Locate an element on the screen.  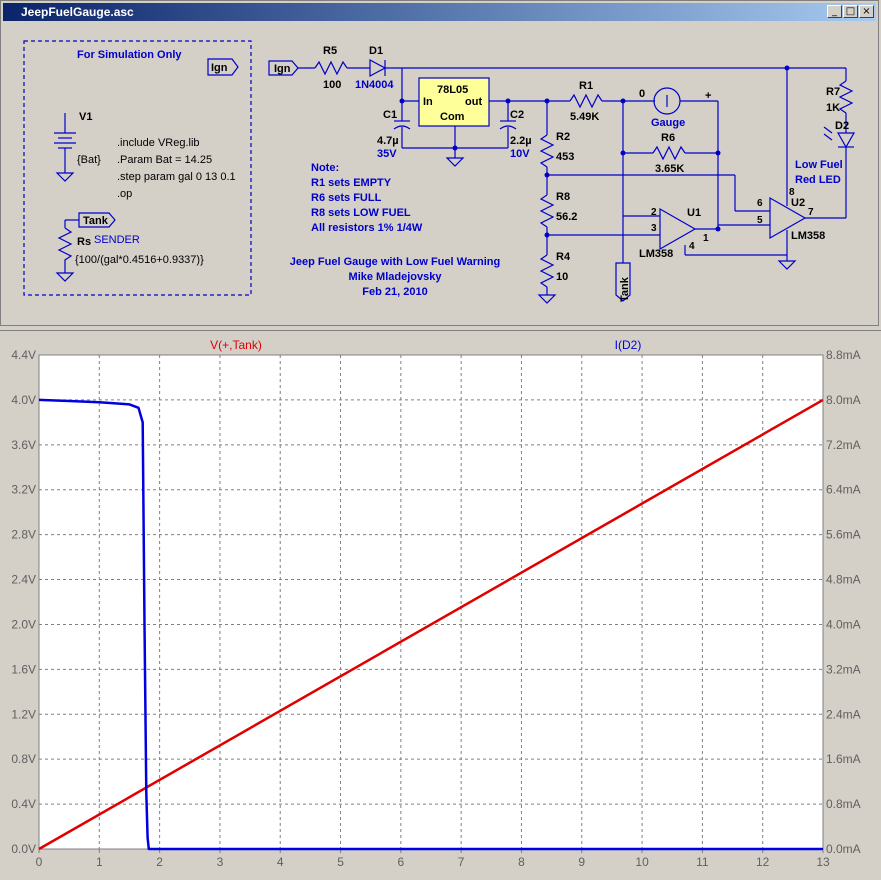
v1-label: V1 is located at coordinates (85, 117).